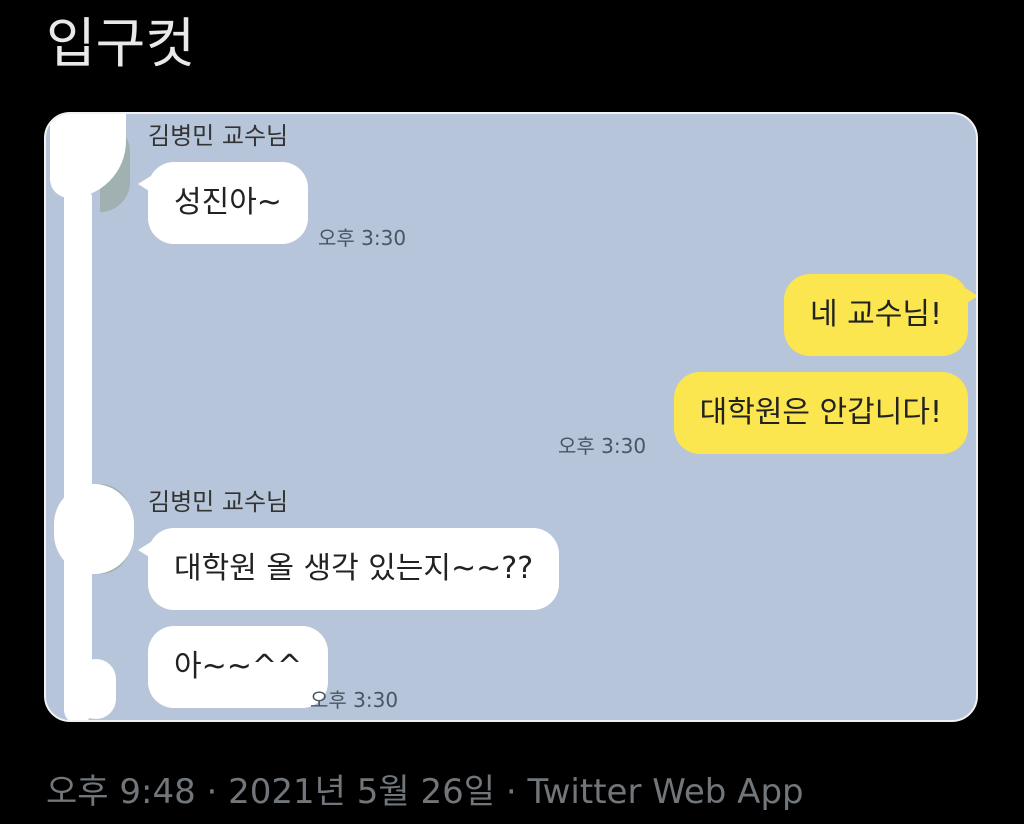 The image size is (1024, 824). I want to click on tweet-date: 2021년 5월 26일, so click(361, 792).